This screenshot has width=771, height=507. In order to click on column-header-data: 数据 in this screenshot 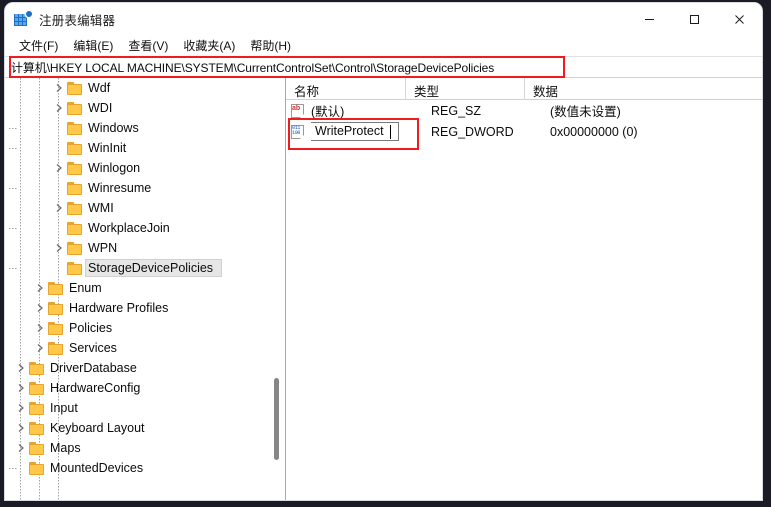, I will do `click(643, 89)`.